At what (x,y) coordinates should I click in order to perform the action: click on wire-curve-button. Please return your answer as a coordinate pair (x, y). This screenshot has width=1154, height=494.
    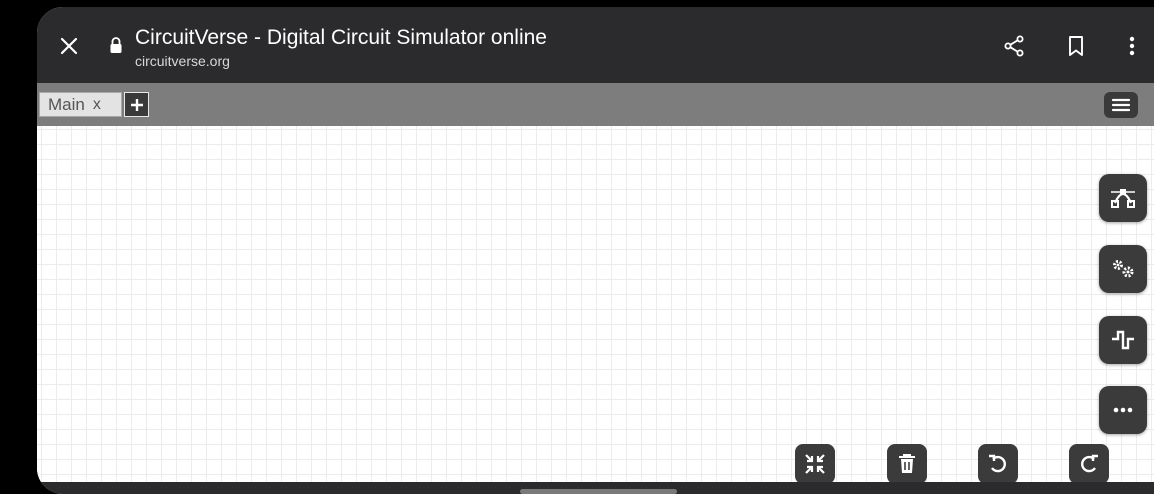
    Looking at the image, I should click on (1123, 198).